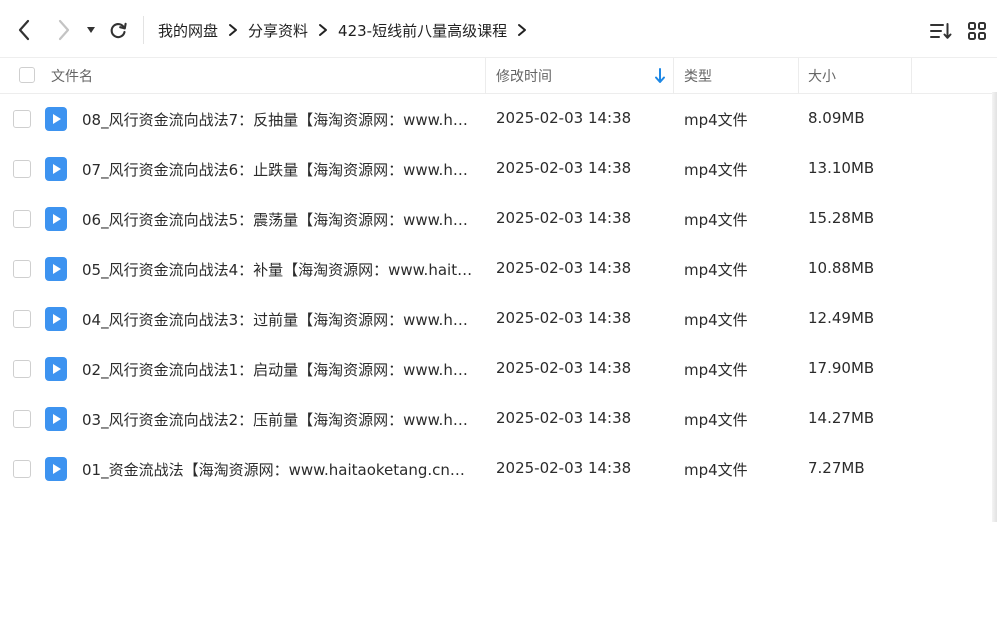 The width and height of the screenshot is (997, 628). What do you see at coordinates (841, 318) in the screenshot?
I see `file-size: 12.49MB` at bounding box center [841, 318].